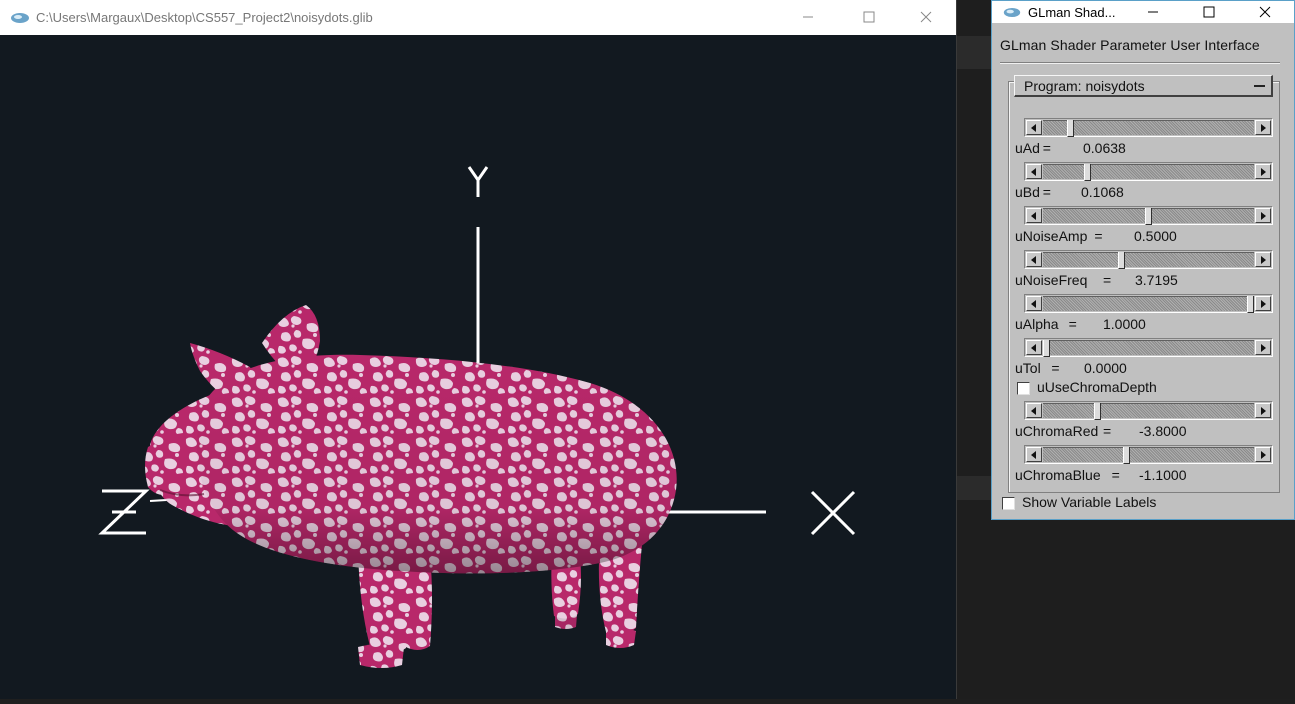 This screenshot has height=704, width=1295. Describe the element at coordinates (1140, 63) in the screenshot. I see `heading-divider` at that location.